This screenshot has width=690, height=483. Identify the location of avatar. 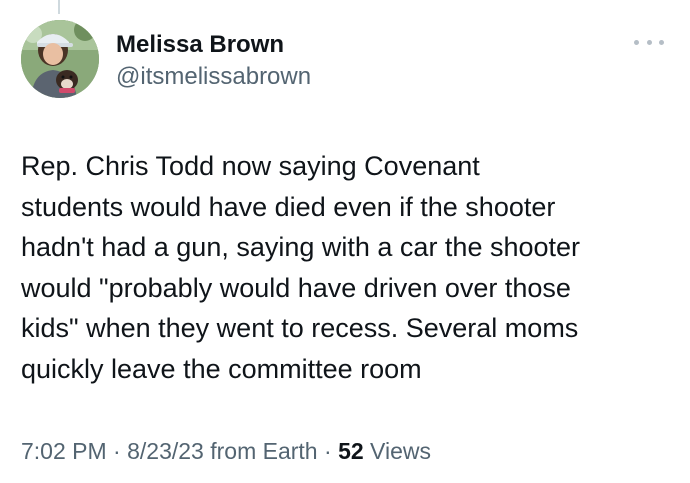
(60, 59).